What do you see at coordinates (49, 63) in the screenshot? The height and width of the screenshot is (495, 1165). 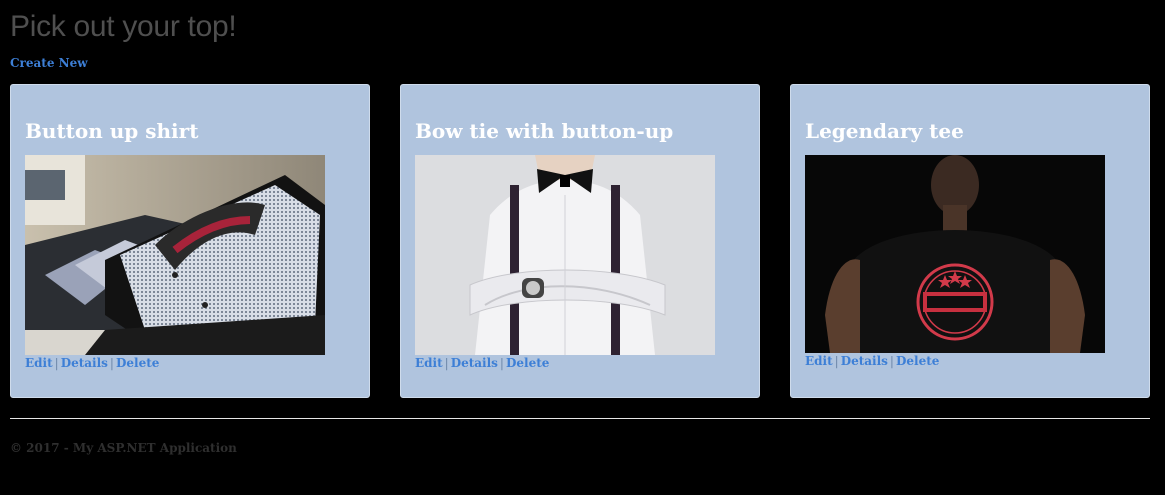 I see `create-new-link: Create New` at bounding box center [49, 63].